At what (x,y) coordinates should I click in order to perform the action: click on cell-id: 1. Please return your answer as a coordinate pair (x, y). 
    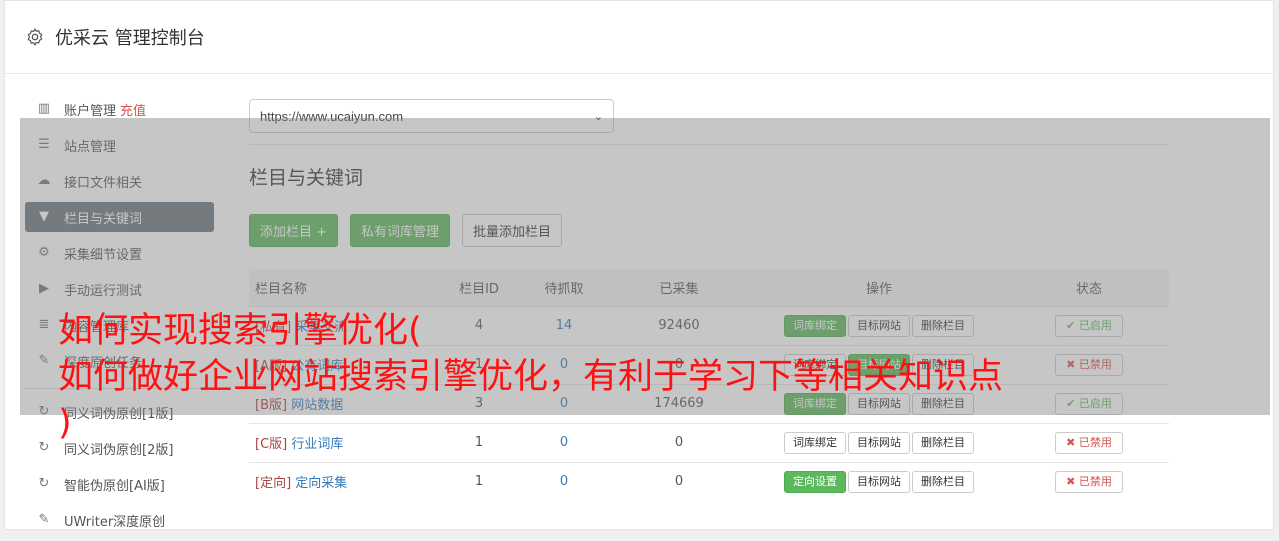
    Looking at the image, I should click on (479, 481).